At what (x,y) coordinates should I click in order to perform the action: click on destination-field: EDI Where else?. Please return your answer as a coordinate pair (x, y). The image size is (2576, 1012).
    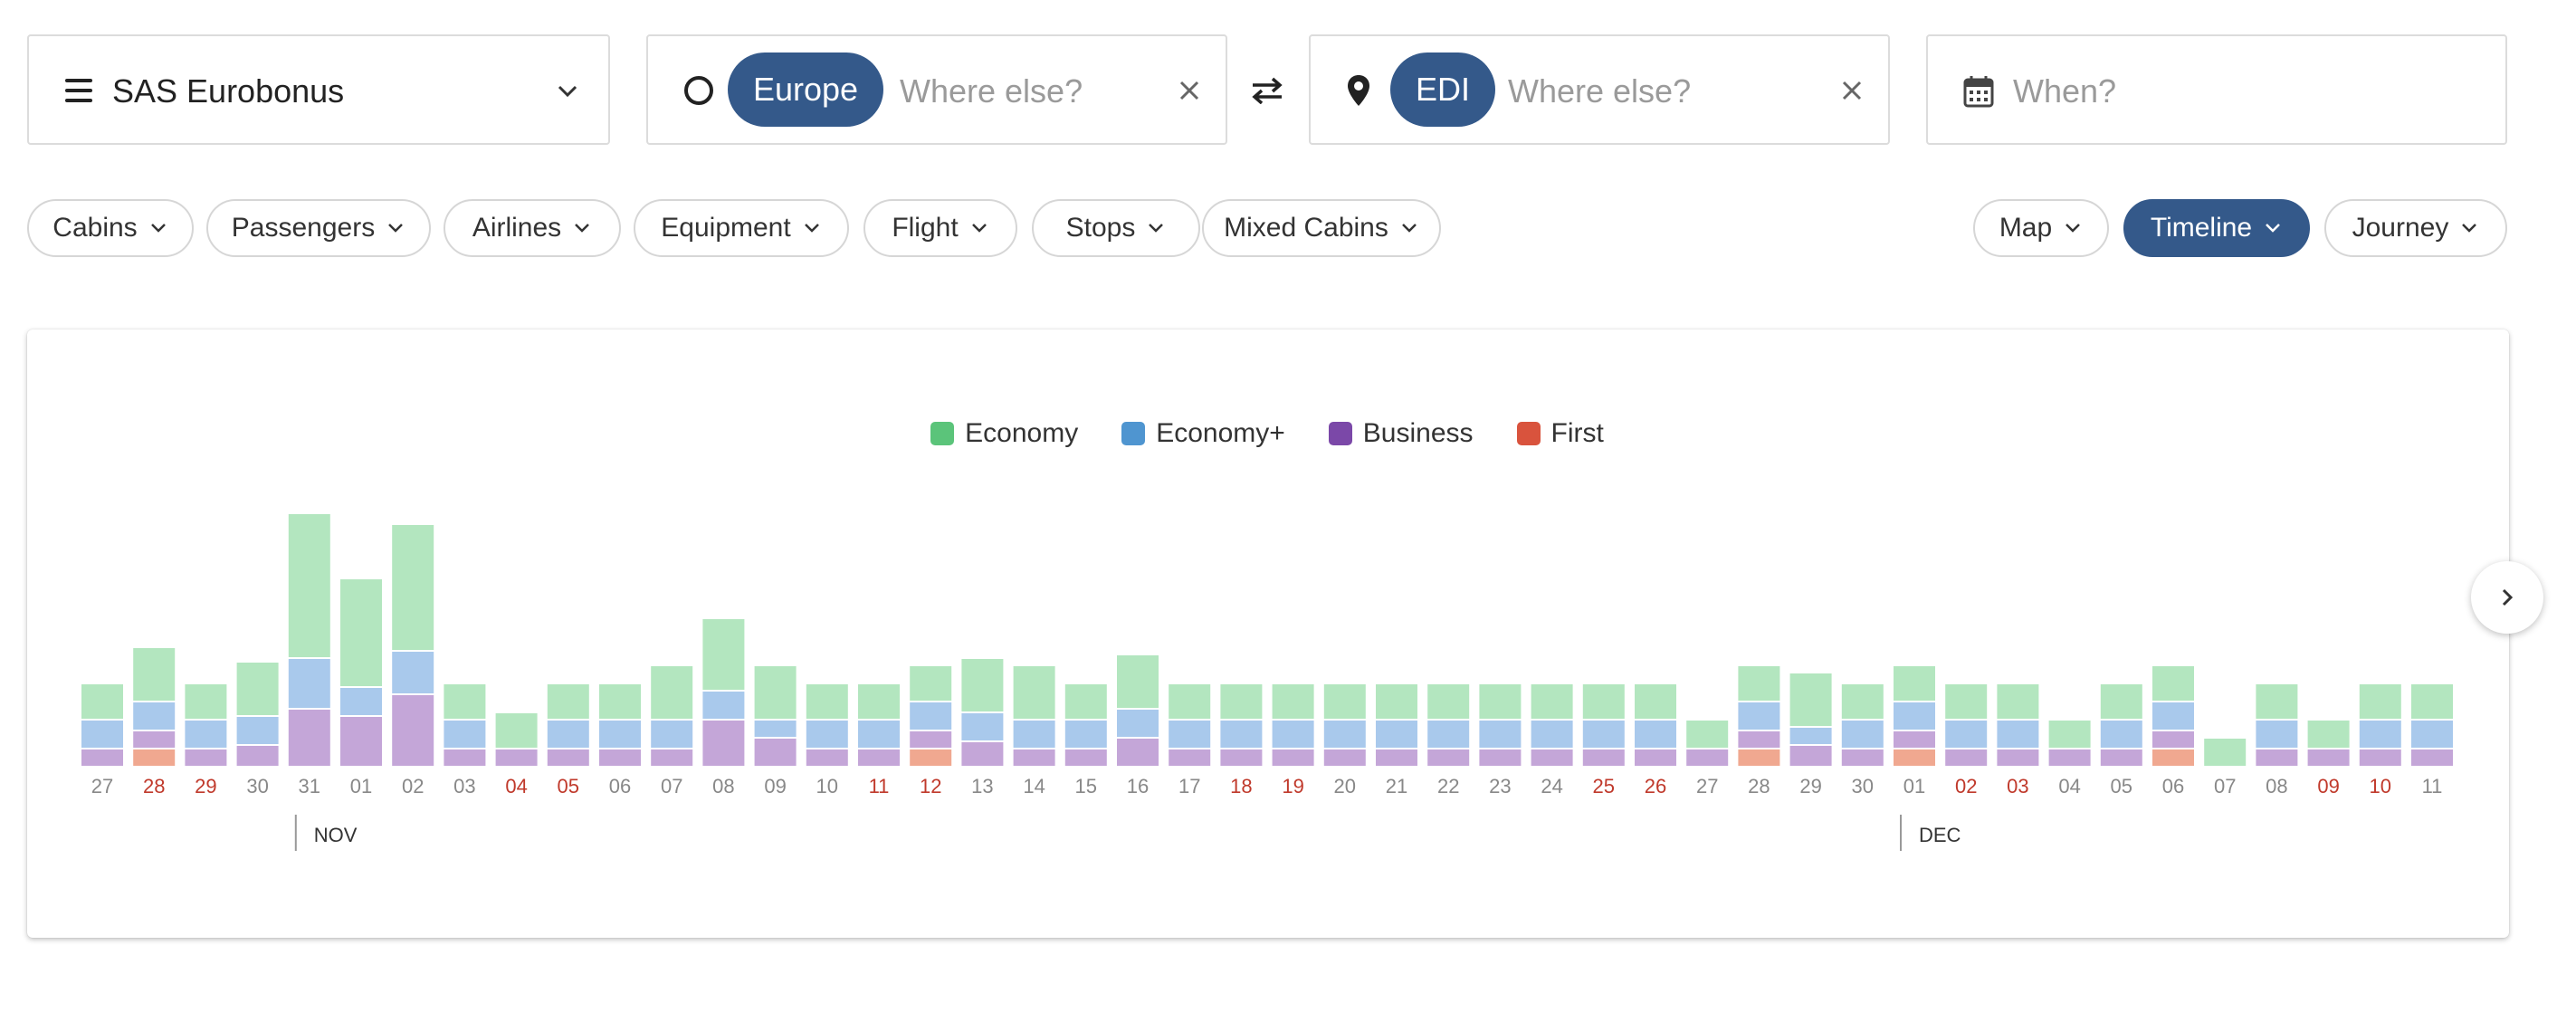
    Looking at the image, I should click on (1599, 90).